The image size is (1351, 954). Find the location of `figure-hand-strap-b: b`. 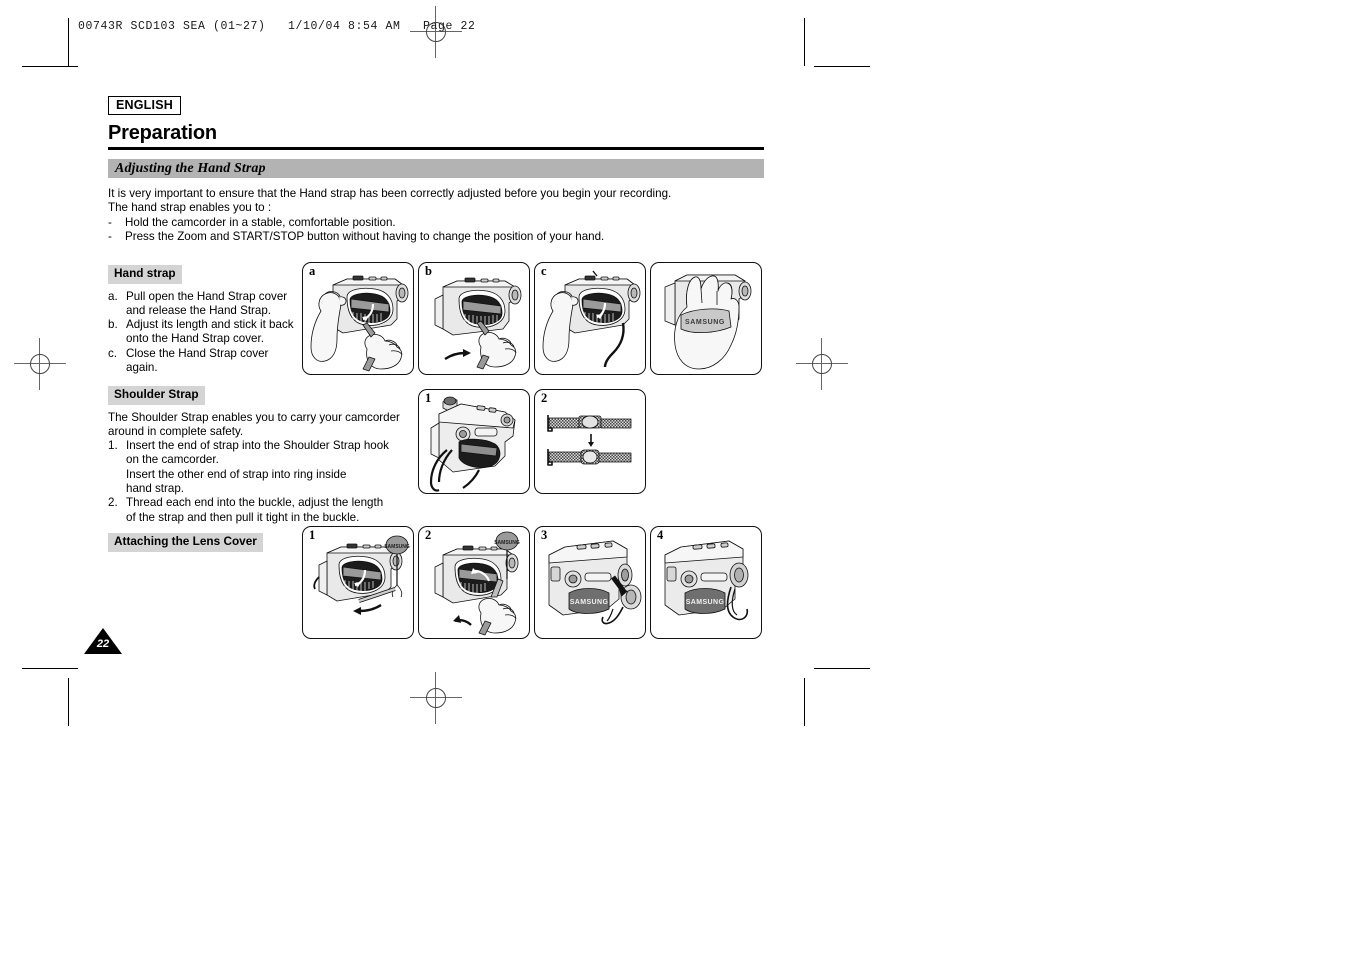

figure-hand-strap-b: b is located at coordinates (474, 318).